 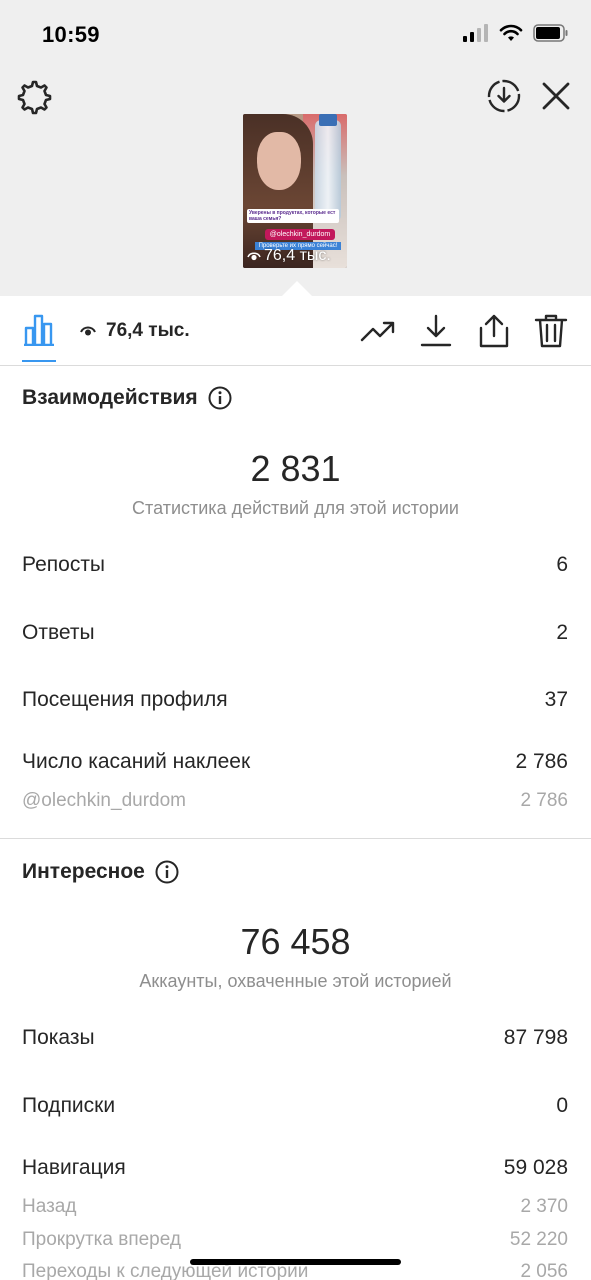 I want to click on interactions-title-row: Взаимодействия, so click(x=127, y=398).